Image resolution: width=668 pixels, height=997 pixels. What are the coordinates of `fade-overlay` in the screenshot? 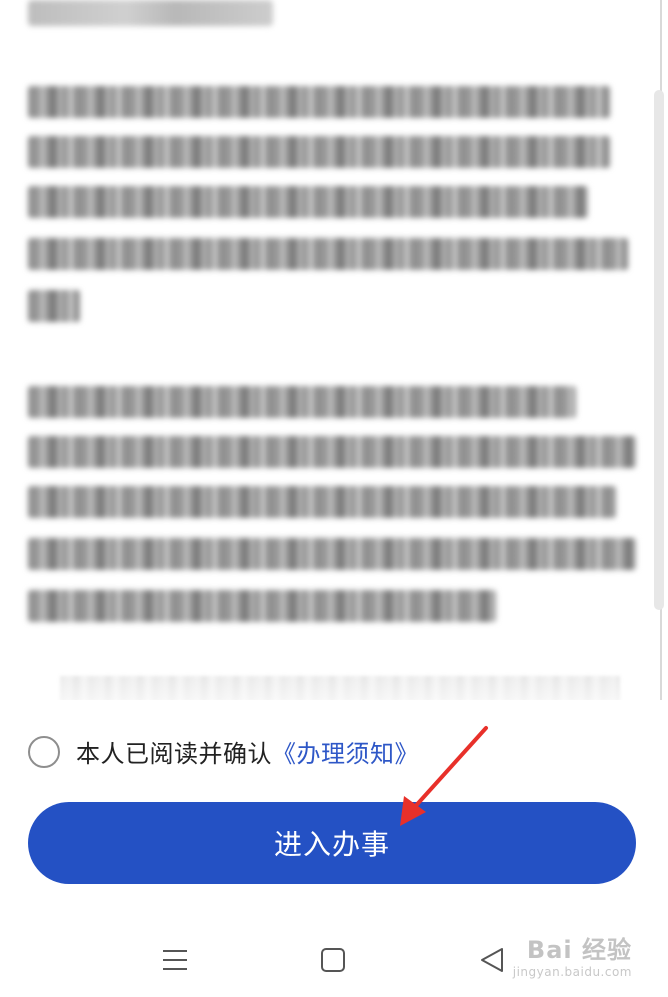 It's located at (334, 680).